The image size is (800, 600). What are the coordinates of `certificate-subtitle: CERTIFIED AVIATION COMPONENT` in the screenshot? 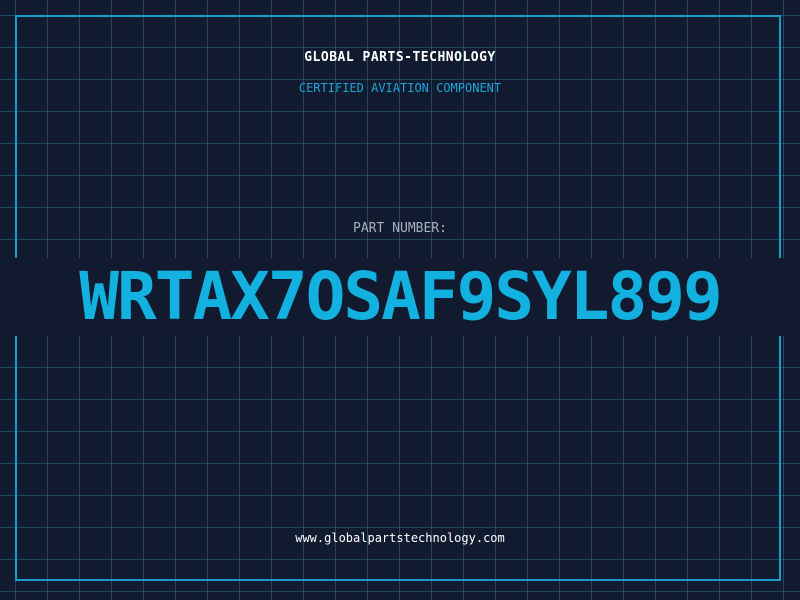 It's located at (400, 88).